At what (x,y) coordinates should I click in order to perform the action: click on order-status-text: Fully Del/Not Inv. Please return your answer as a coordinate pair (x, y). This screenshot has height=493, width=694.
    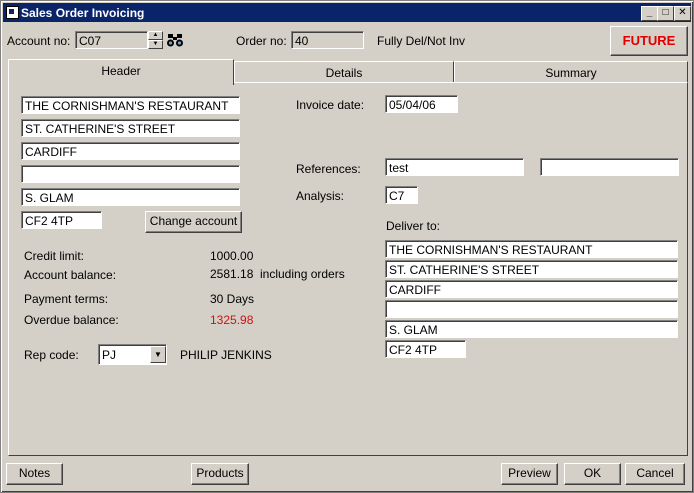
    Looking at the image, I should click on (421, 41).